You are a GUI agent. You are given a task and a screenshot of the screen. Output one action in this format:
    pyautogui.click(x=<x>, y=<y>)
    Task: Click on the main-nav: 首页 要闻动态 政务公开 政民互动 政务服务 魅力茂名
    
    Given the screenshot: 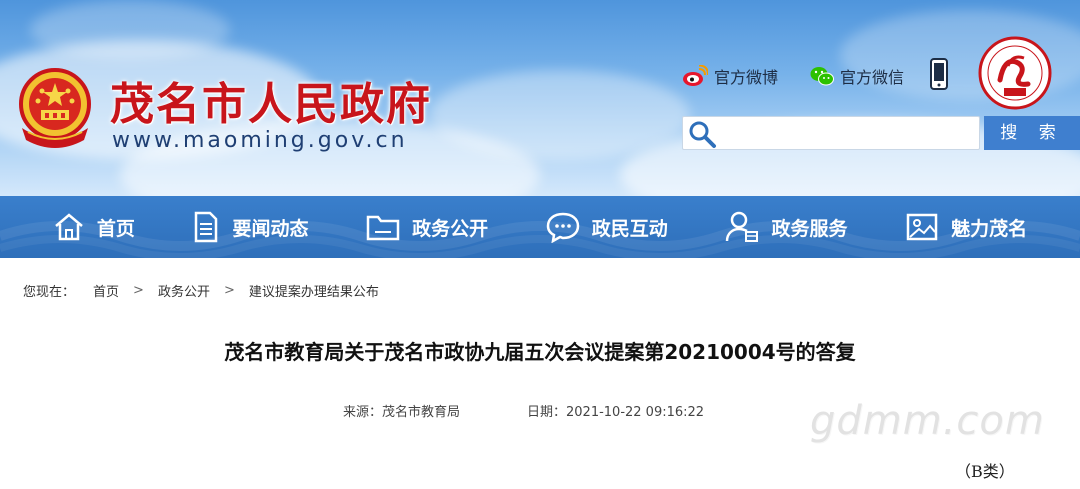 What is the action you would take?
    pyautogui.click(x=540, y=227)
    